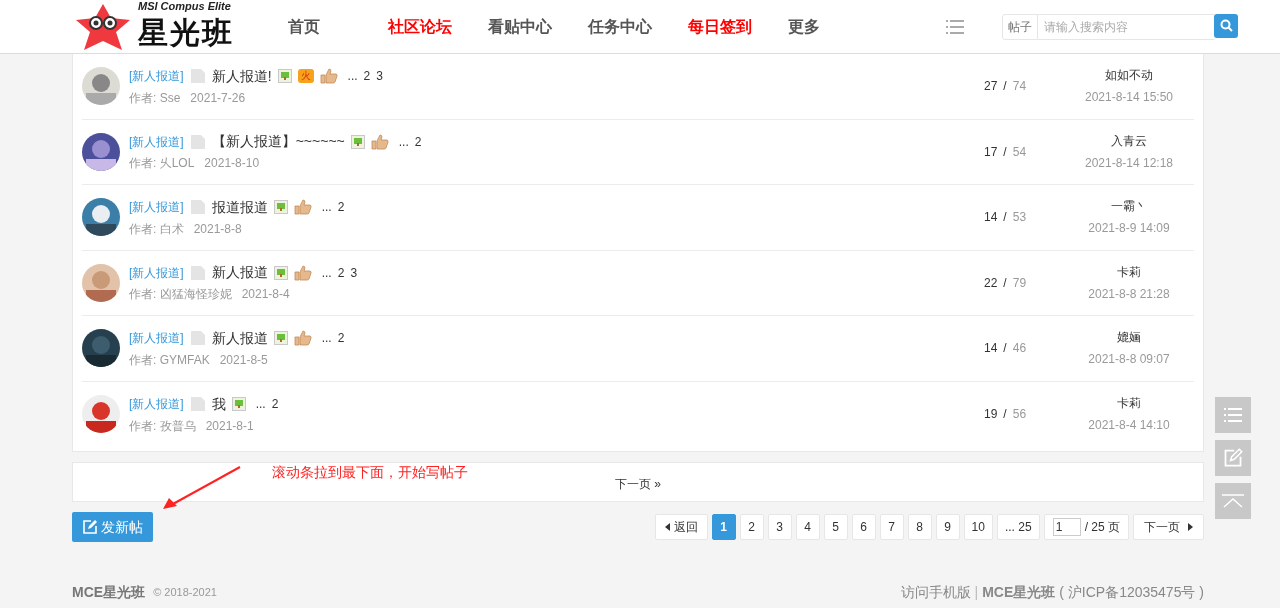  Describe the element at coordinates (229, 426) in the screenshot. I see `thread-date: 2021-8-1` at that location.